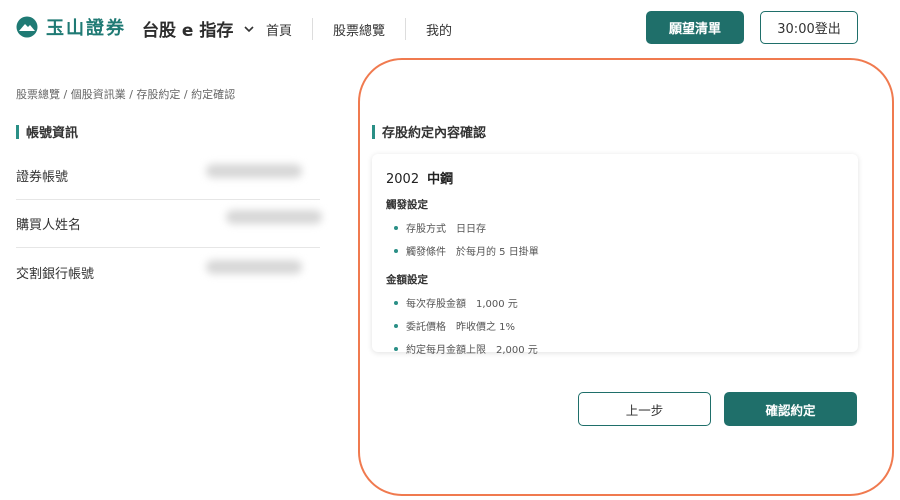 The width and height of the screenshot is (900, 500). Describe the element at coordinates (497, 304) in the screenshot. I see `item-value: 1,000 元` at that location.